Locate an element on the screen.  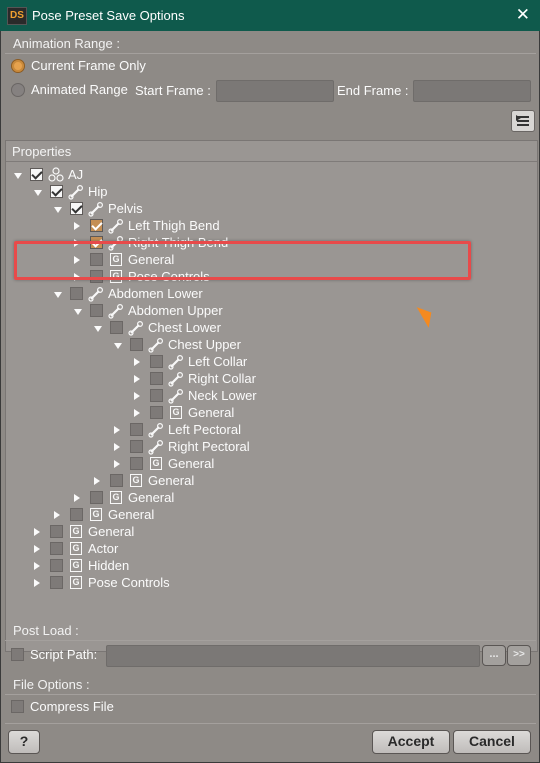
help-button: ? is located at coordinates (24, 742).